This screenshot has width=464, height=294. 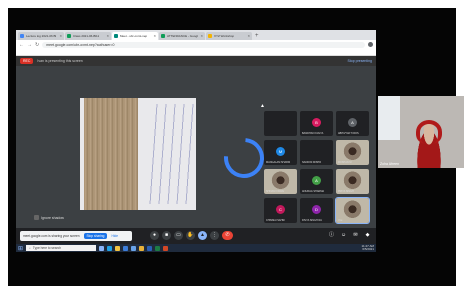 I want to click on presenter-label: Ignore shadow, so click(x=49, y=217).